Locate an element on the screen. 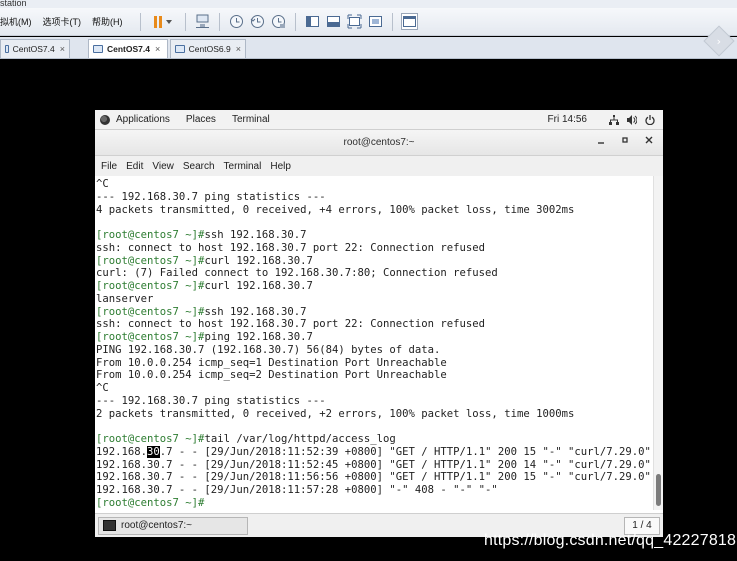 This screenshot has height=561, width=737. vm-tab-label: CentOS7.4 is located at coordinates (128, 49).